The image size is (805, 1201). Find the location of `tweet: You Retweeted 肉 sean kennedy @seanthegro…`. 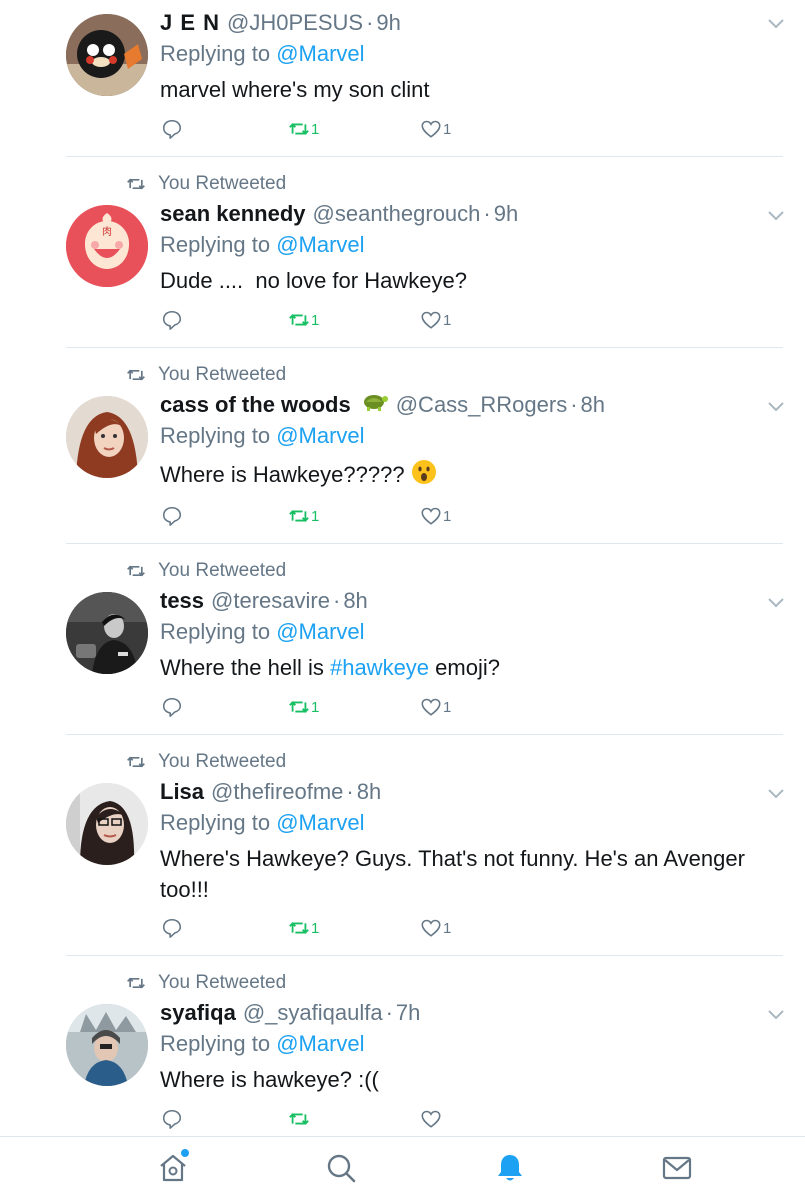

tweet: You Retweeted 肉 sean kennedy @seanthegro… is located at coordinates (402, 260).